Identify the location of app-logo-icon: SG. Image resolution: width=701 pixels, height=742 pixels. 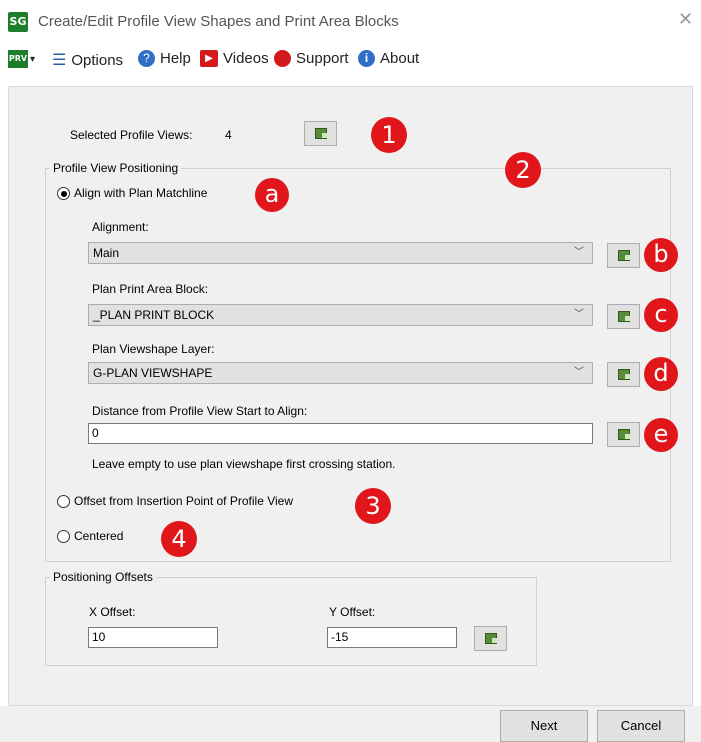
(18, 22).